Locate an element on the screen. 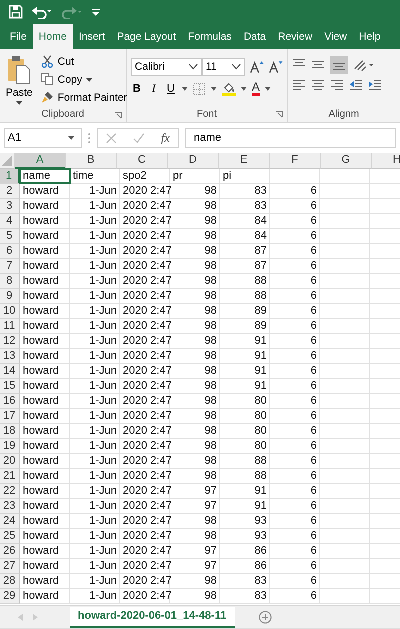  sheet-tab: howard-2020-06-01_14-48-11 is located at coordinates (152, 617).